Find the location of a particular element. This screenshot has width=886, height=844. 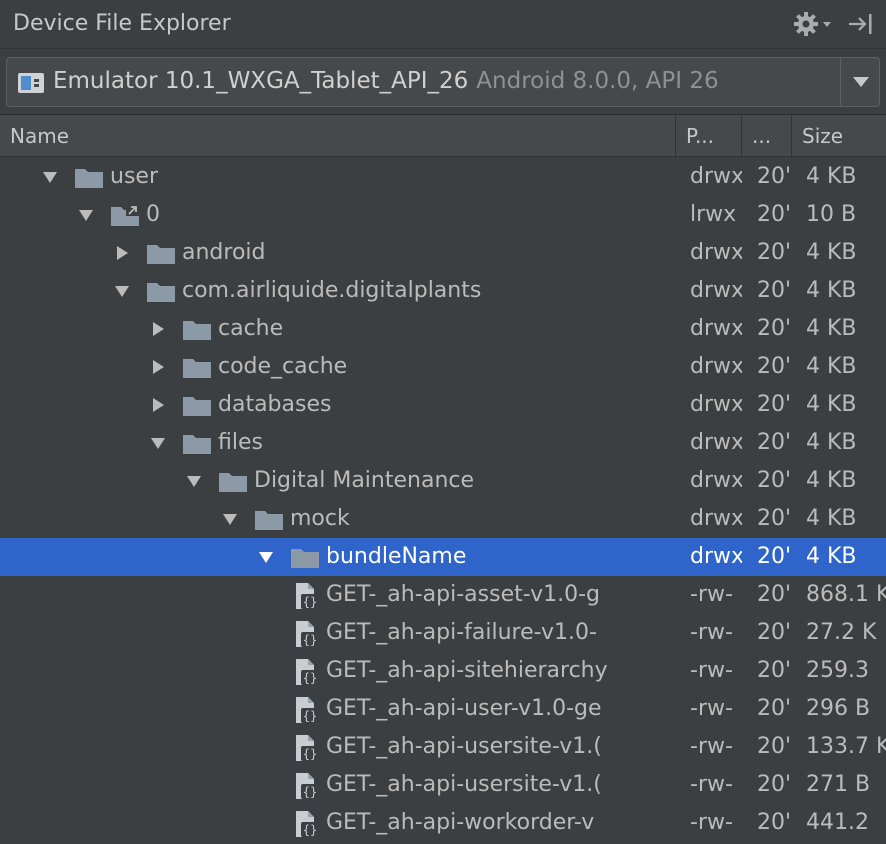

device-detail: Android 8.0.0, API 26 is located at coordinates (597, 81).